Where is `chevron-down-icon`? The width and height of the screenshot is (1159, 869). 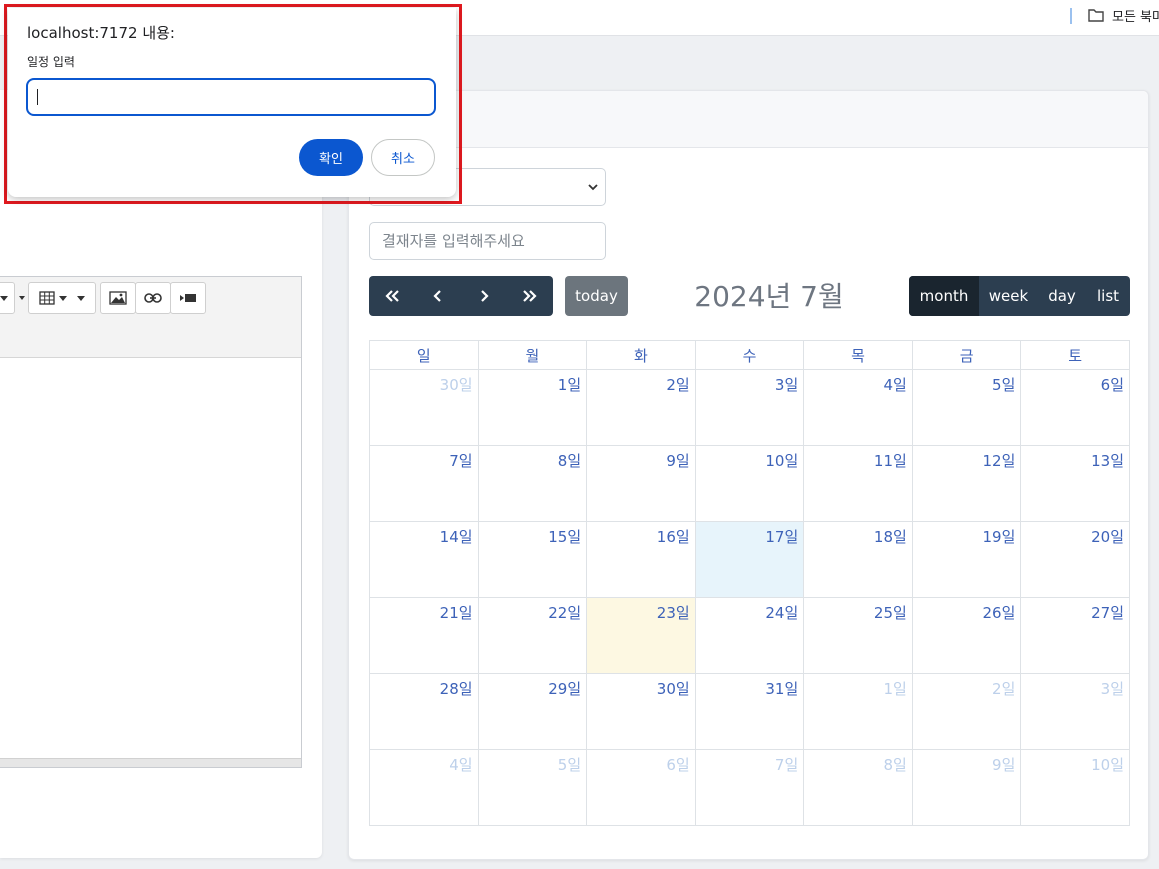
chevron-down-icon is located at coordinates (593, 187).